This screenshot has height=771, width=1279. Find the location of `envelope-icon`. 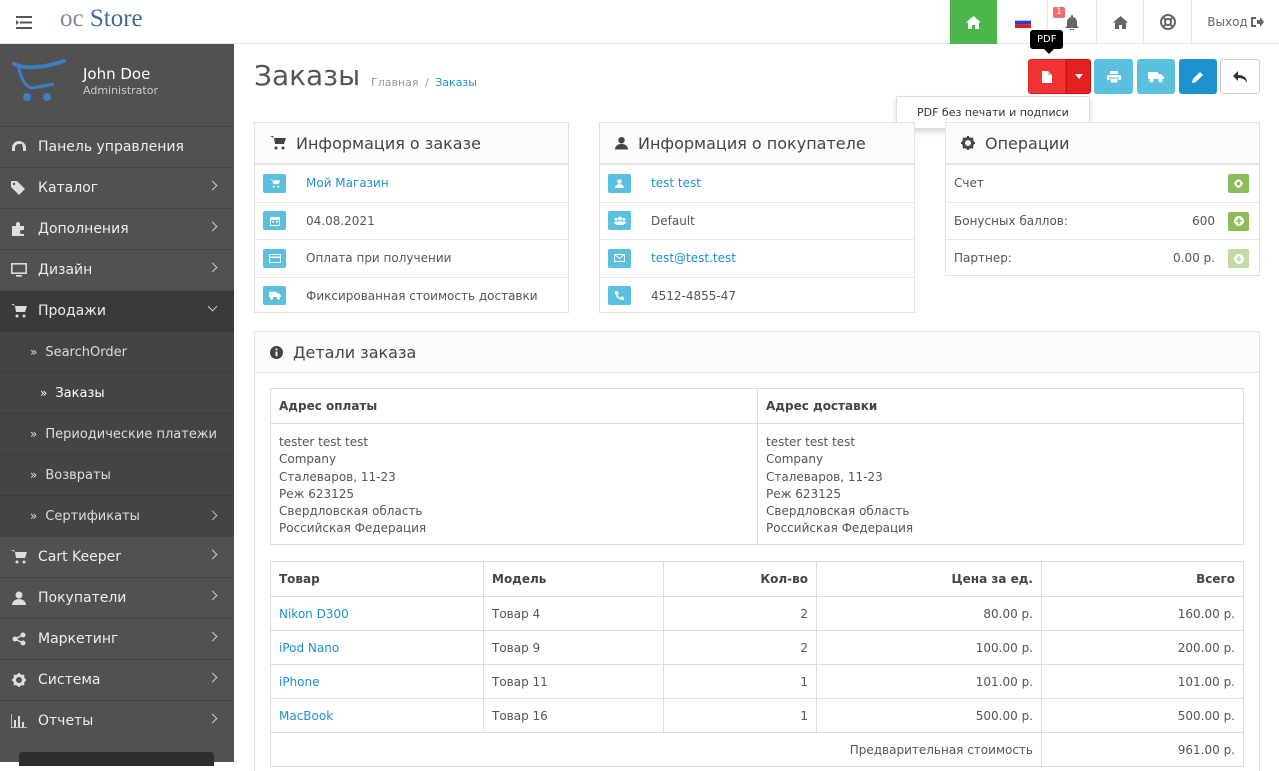

envelope-icon is located at coordinates (619, 258).